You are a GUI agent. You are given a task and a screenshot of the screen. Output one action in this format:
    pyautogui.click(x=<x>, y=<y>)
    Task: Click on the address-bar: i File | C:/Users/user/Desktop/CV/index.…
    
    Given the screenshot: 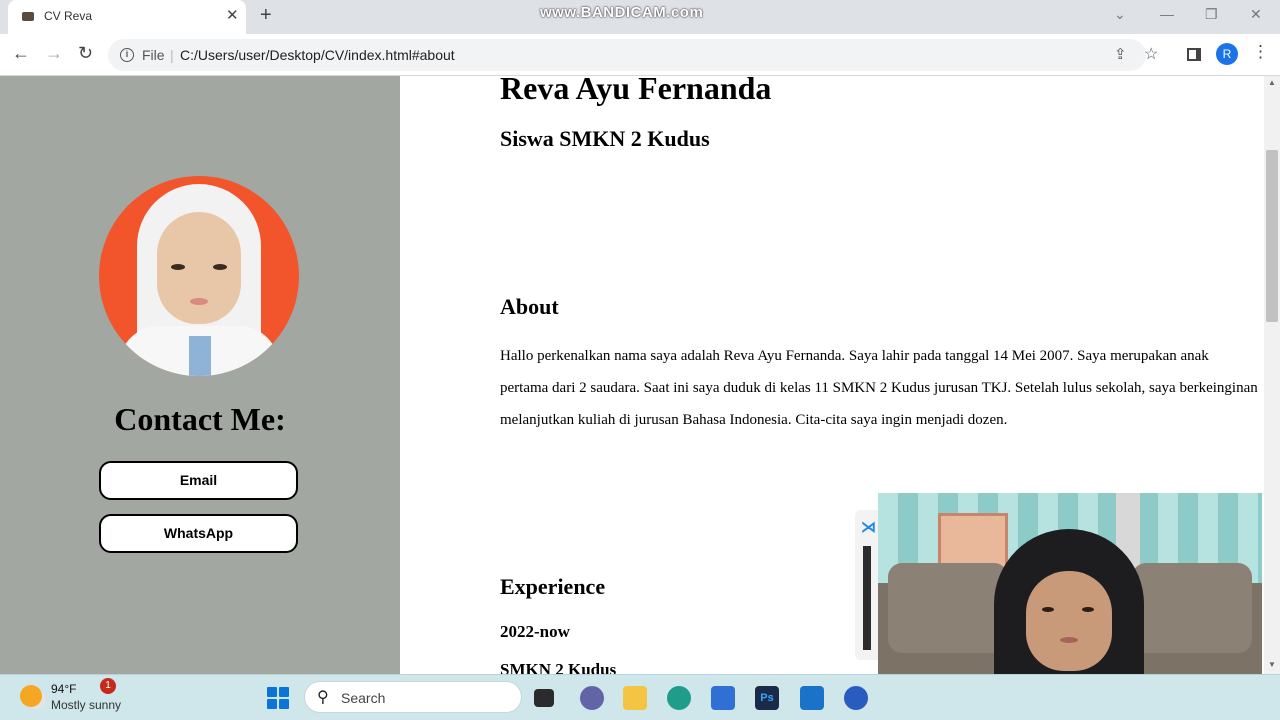 What is the action you would take?
    pyautogui.click(x=633, y=55)
    